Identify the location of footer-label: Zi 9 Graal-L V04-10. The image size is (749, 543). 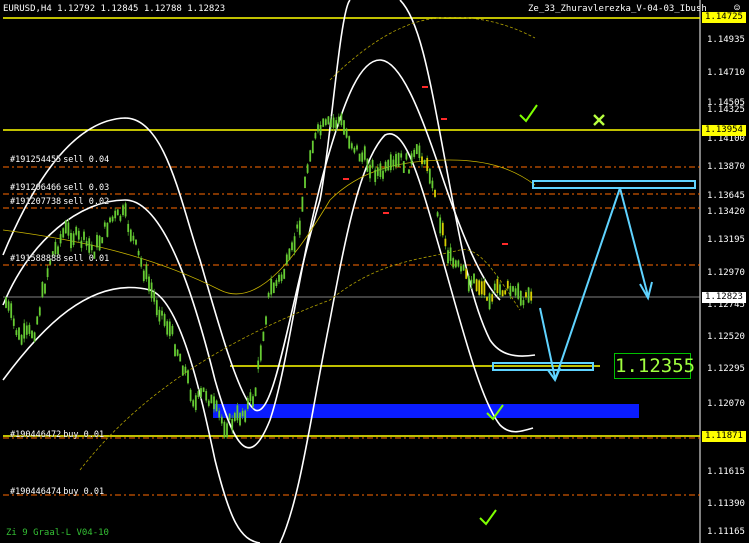
(57, 533).